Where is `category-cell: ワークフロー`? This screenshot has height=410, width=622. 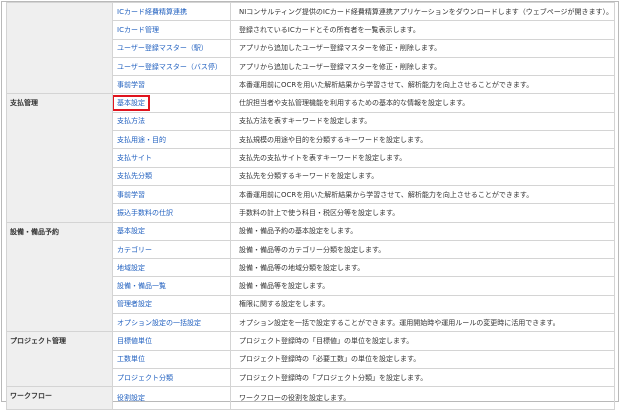
category-cell: ワークフロー is located at coordinates (59, 398).